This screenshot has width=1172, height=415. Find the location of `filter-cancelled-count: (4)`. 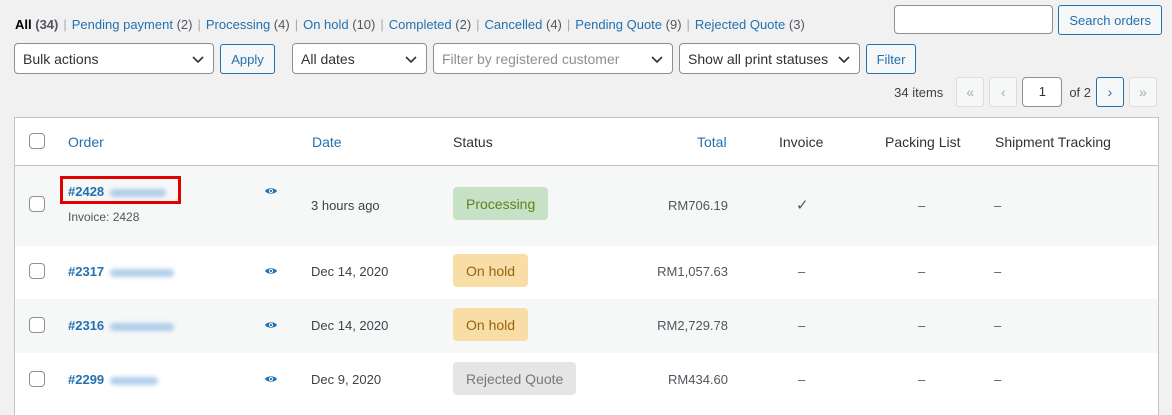

filter-cancelled-count: (4) is located at coordinates (554, 24).